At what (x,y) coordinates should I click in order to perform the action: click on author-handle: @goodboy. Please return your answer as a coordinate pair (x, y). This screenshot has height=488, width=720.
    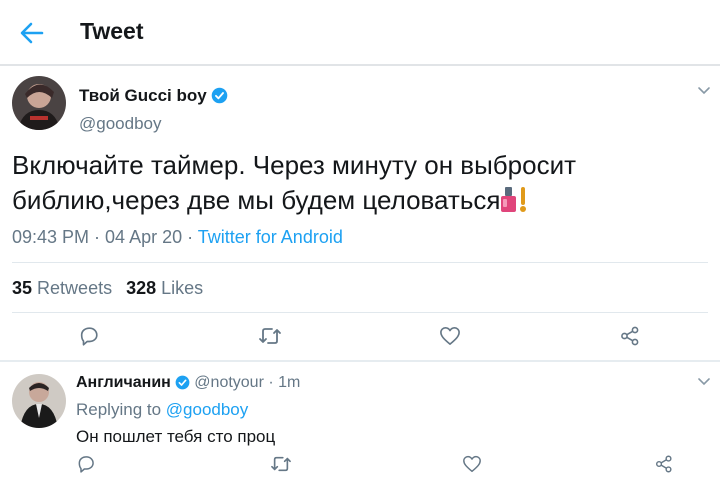
    Looking at the image, I should click on (120, 124).